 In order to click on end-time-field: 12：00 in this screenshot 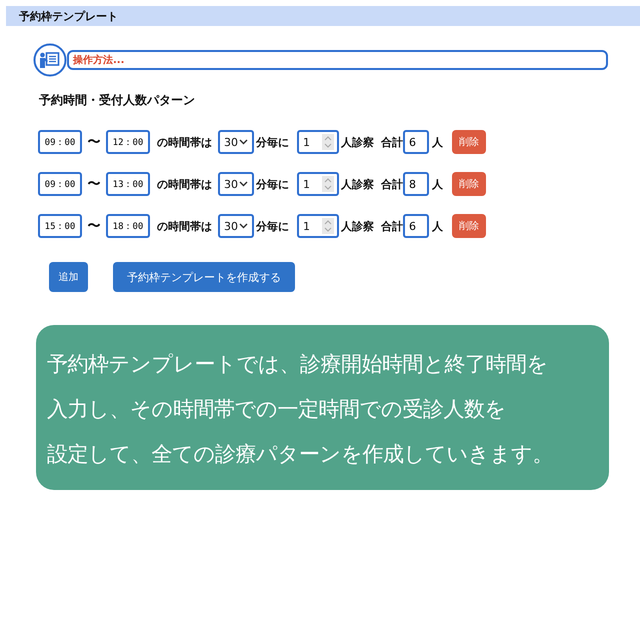, I will do `click(128, 142)`.